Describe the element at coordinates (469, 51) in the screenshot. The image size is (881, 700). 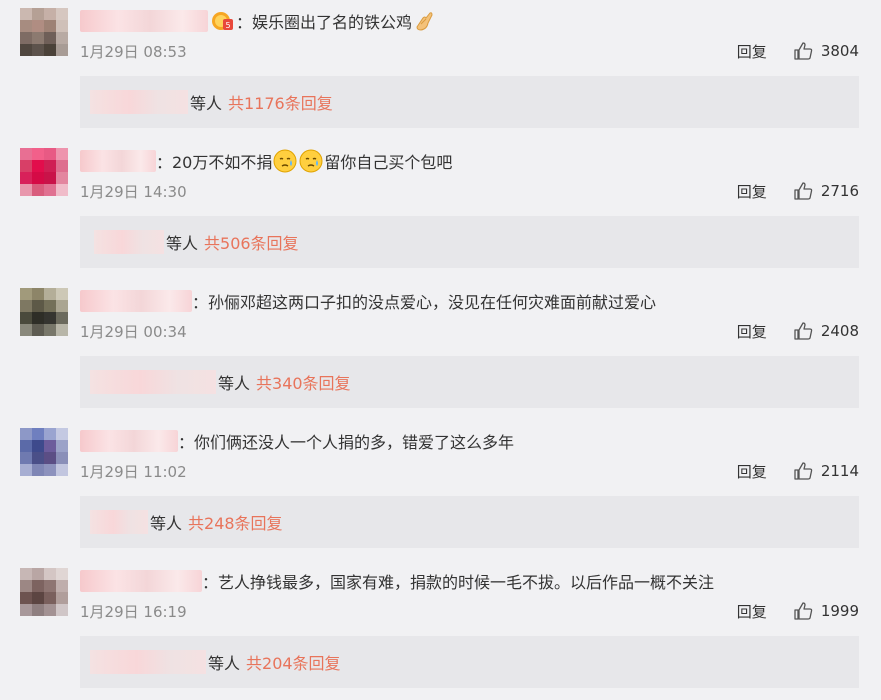
I see `comment-meta: 1月29日 08:53 回复 3804` at that location.